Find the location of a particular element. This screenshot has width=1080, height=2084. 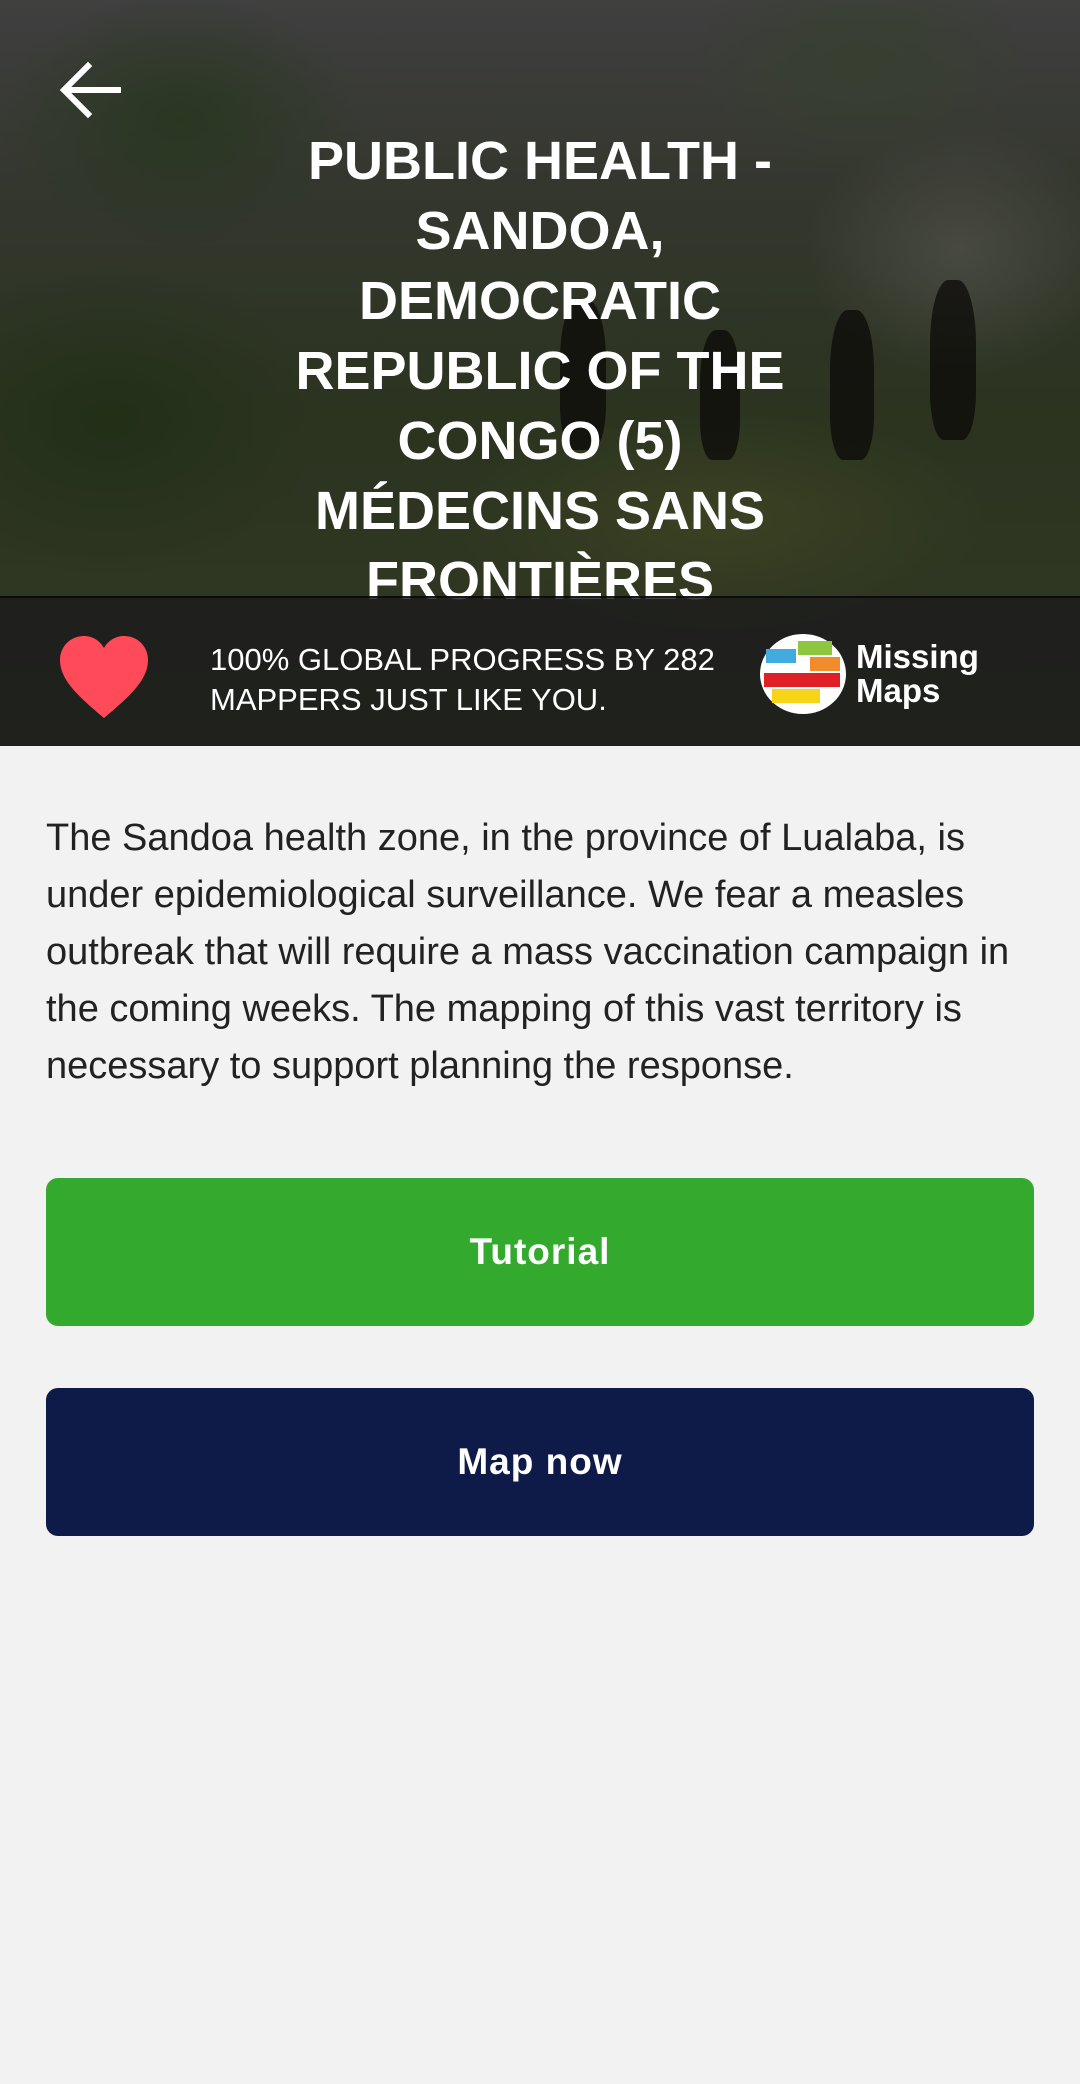

logo-wordmark: Missing Maps is located at coordinates (917, 674).